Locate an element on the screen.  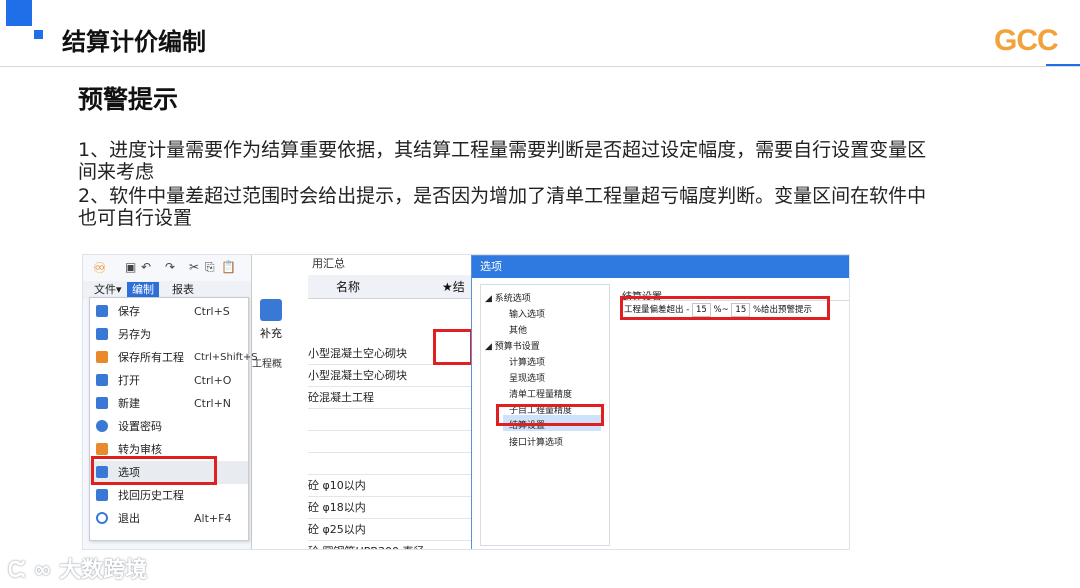
table-row: 砼 φ10以内 is located at coordinates (390, 486).